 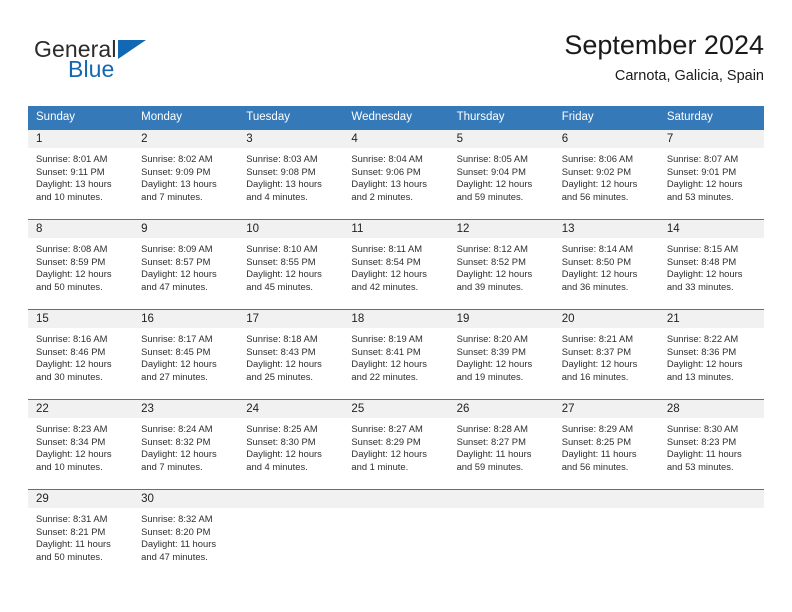 I want to click on sunset-text: Sunset: 8:23 PM, so click(x=701, y=441).